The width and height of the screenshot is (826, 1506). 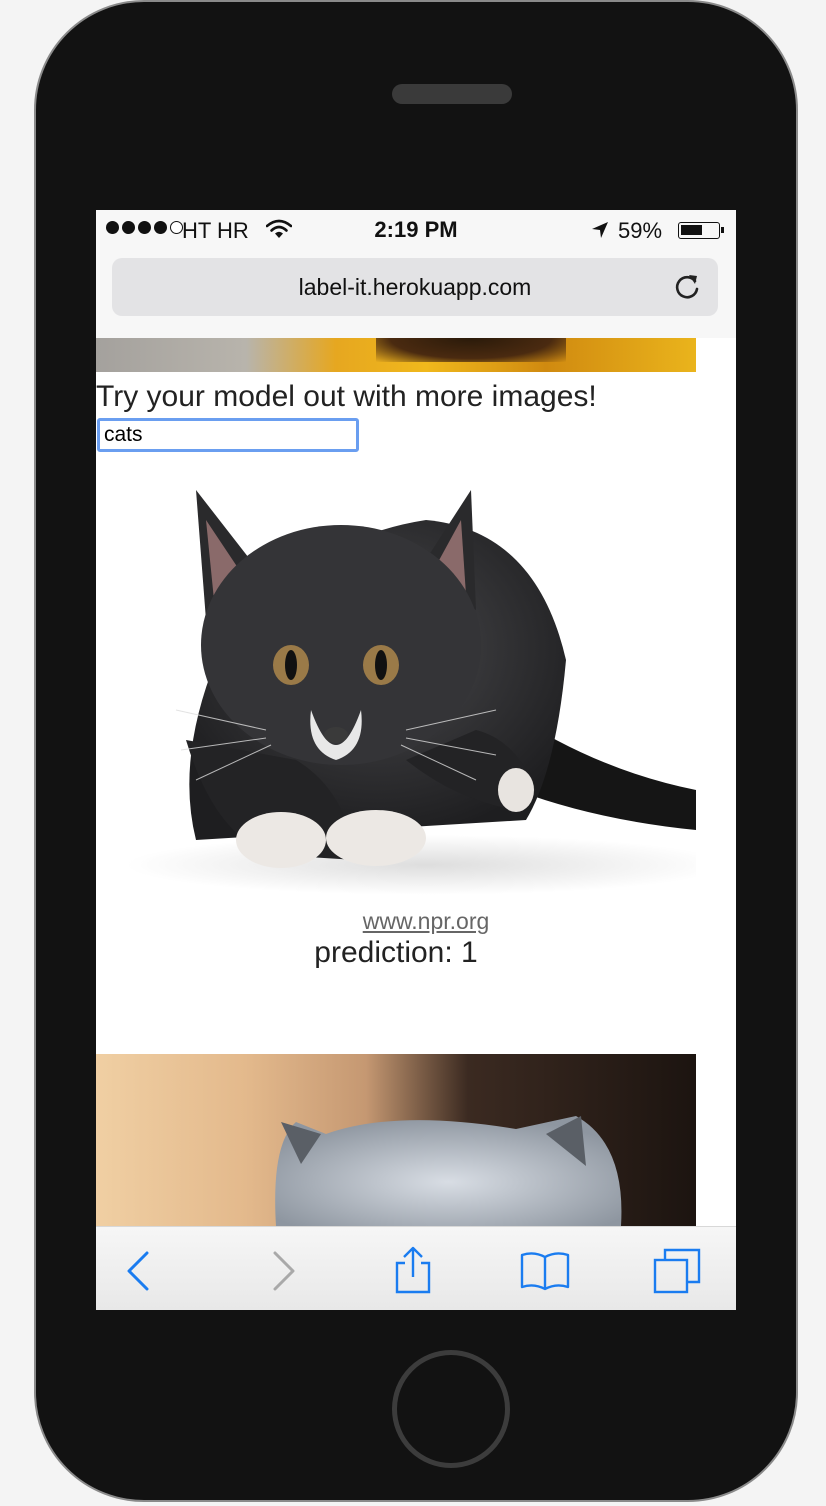 What do you see at coordinates (687, 287) in the screenshot?
I see `reload-icon` at bounding box center [687, 287].